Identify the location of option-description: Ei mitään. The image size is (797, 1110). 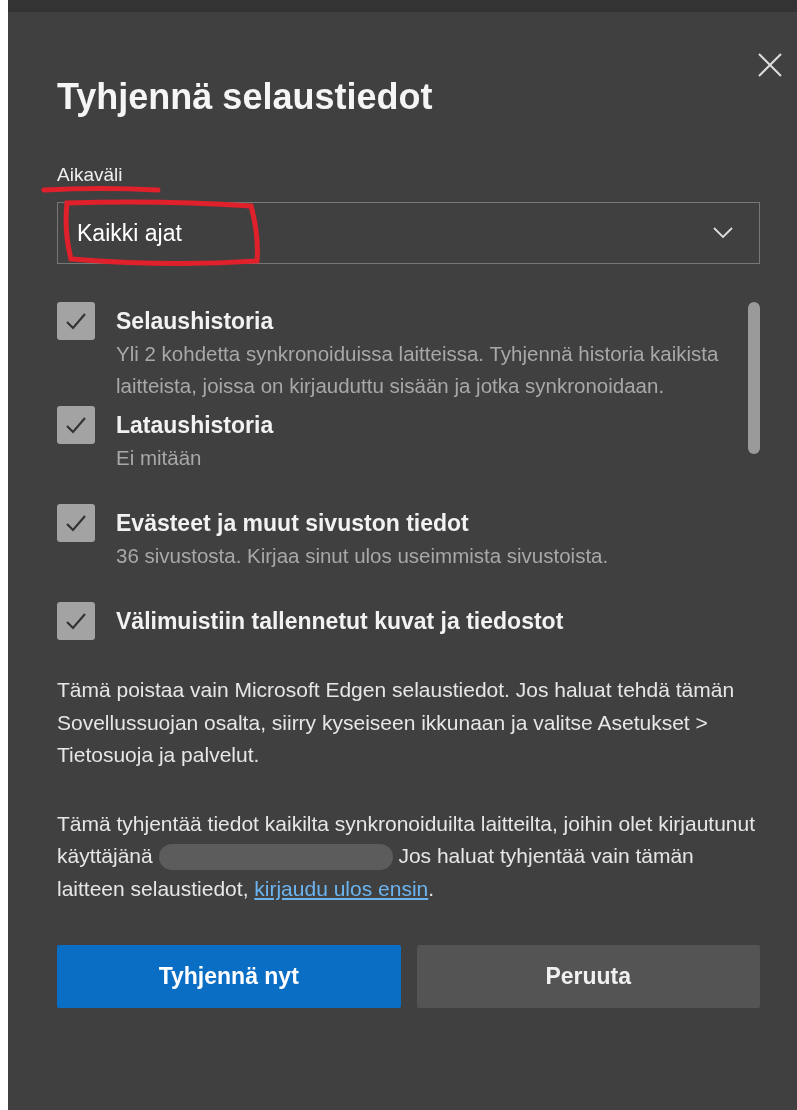
(159, 458).